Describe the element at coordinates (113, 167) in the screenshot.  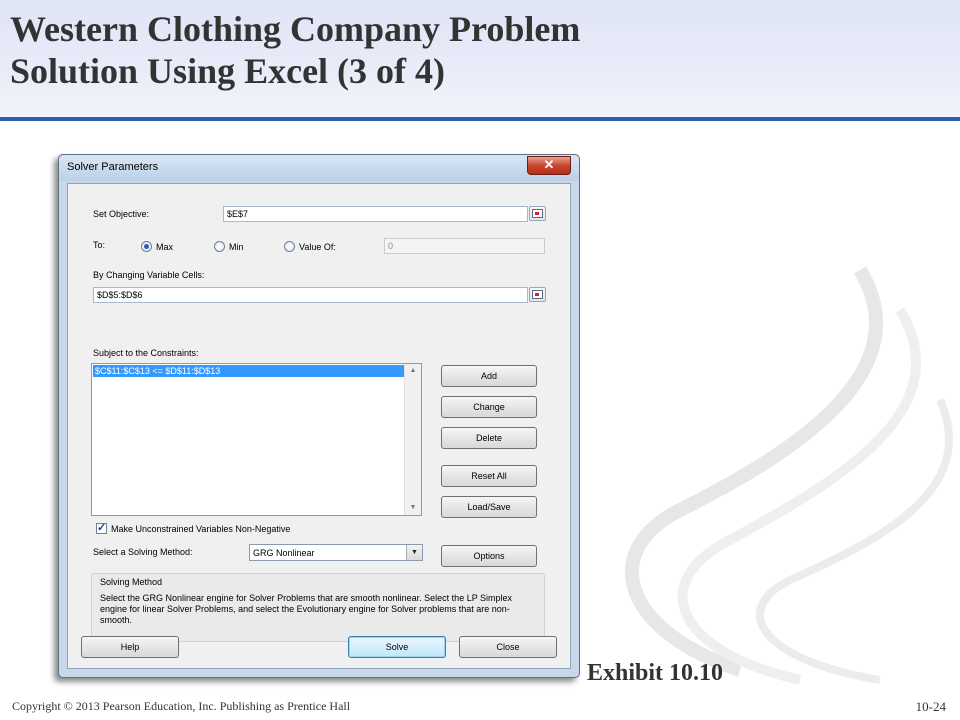
I see `dialog-title: Solver Parameters` at that location.